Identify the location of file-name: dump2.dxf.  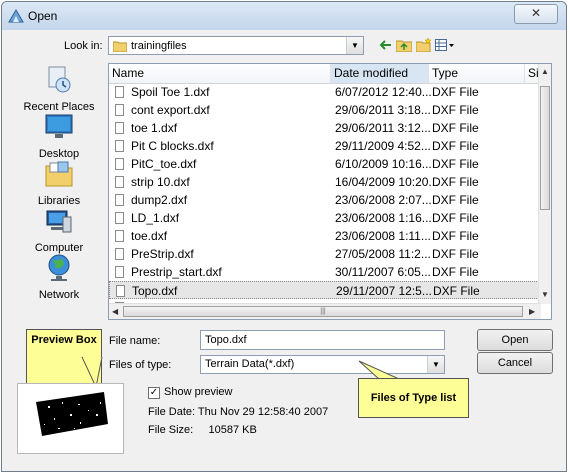
(159, 200).